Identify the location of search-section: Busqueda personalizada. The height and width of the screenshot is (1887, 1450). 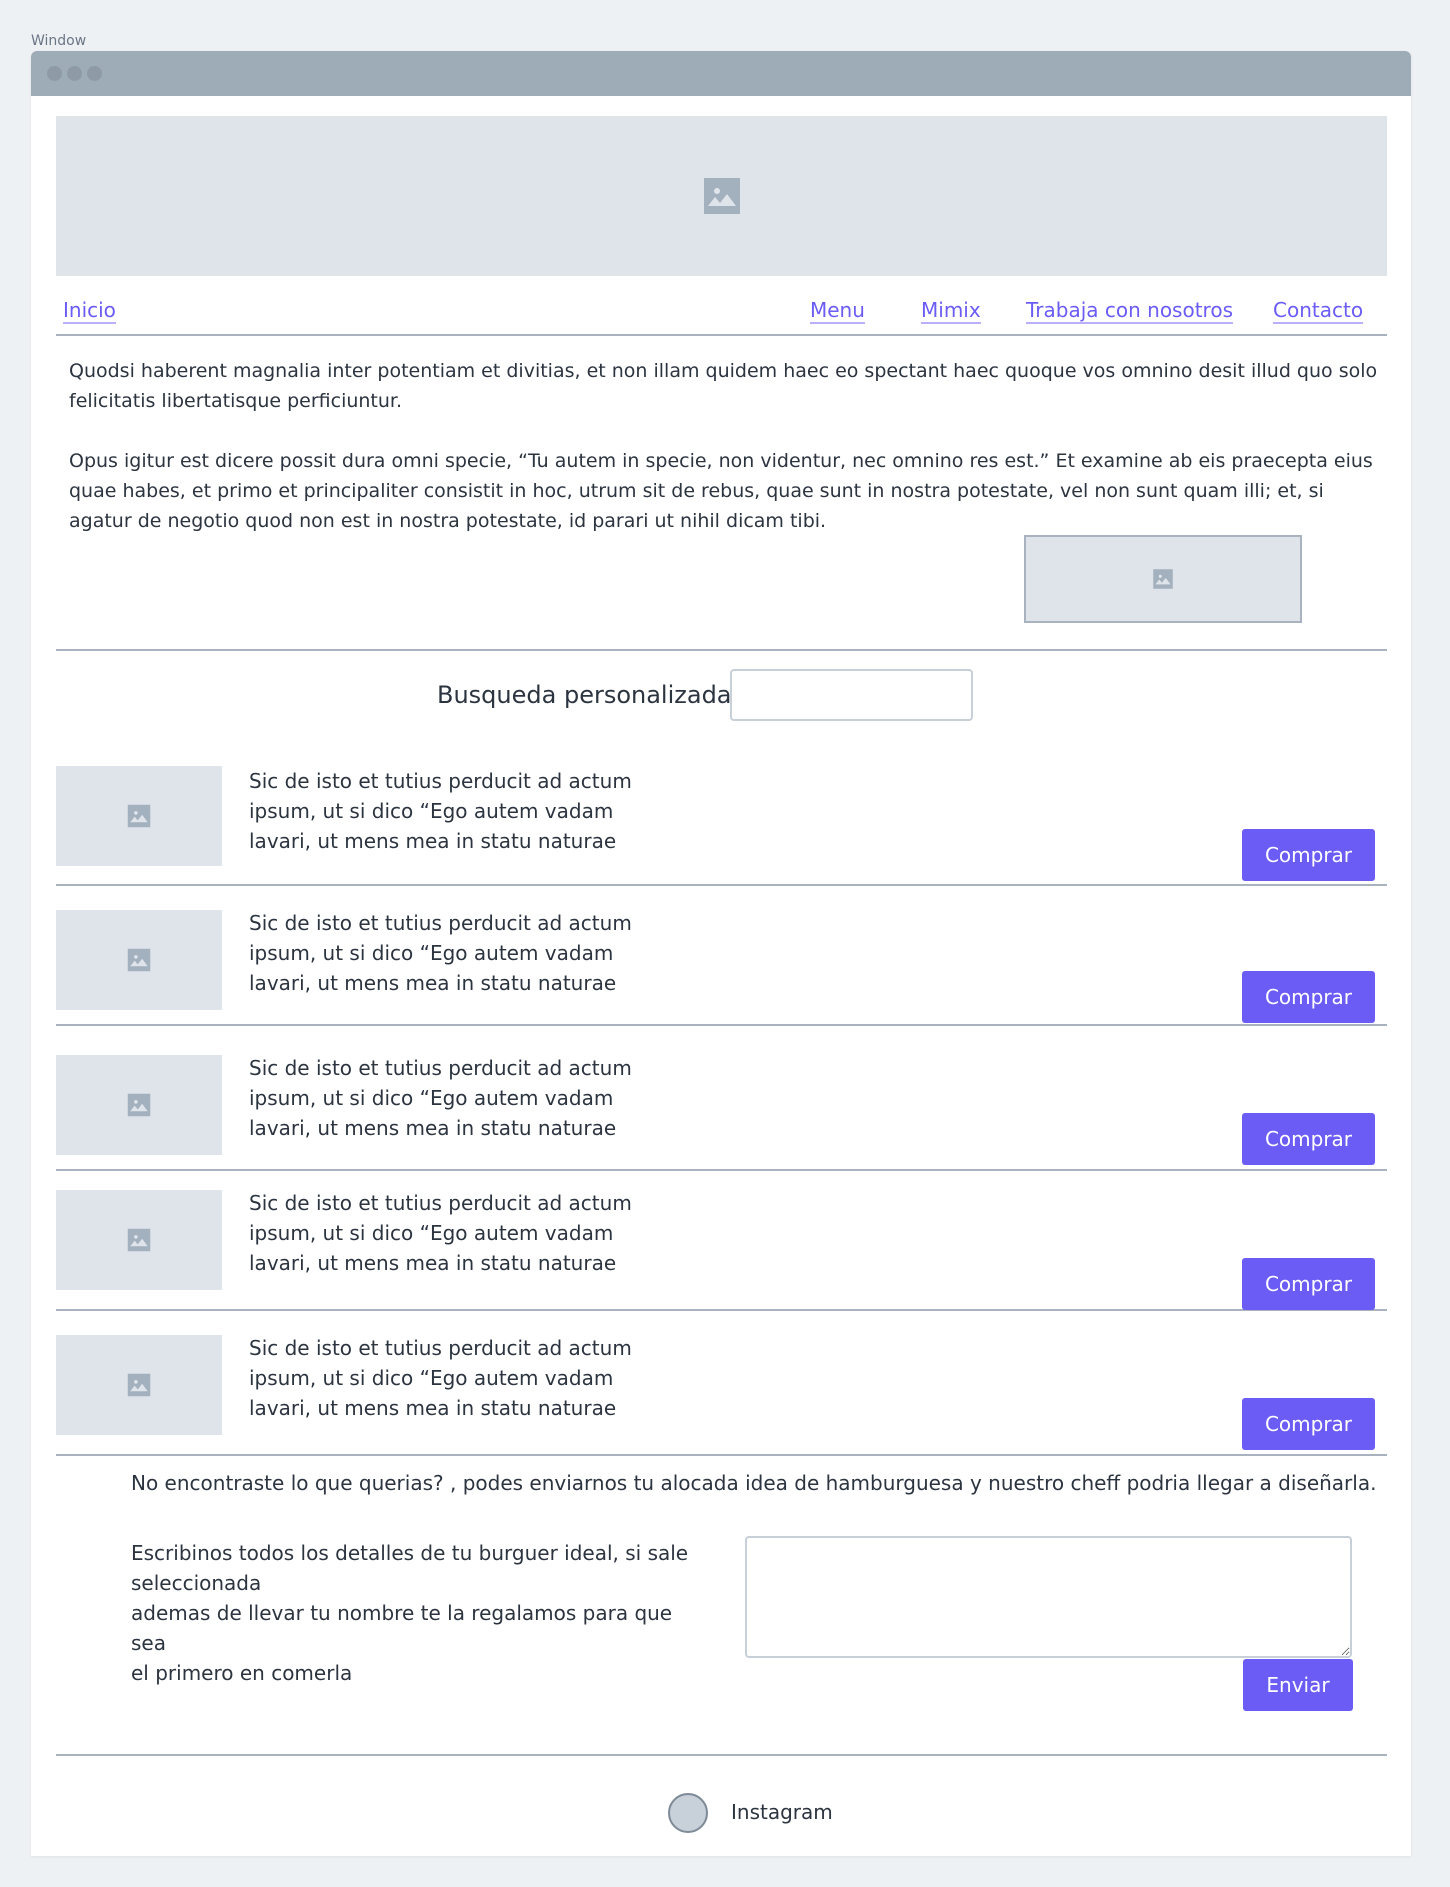
(721, 708).